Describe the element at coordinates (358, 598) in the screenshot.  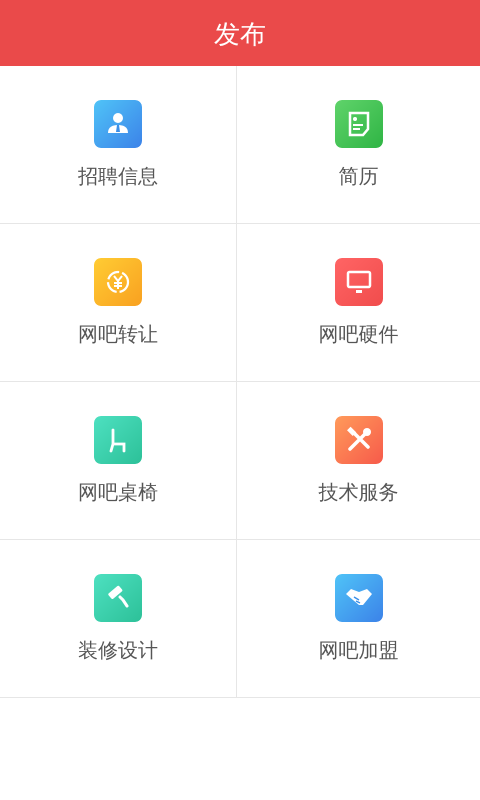
I see `handshake-icon` at that location.